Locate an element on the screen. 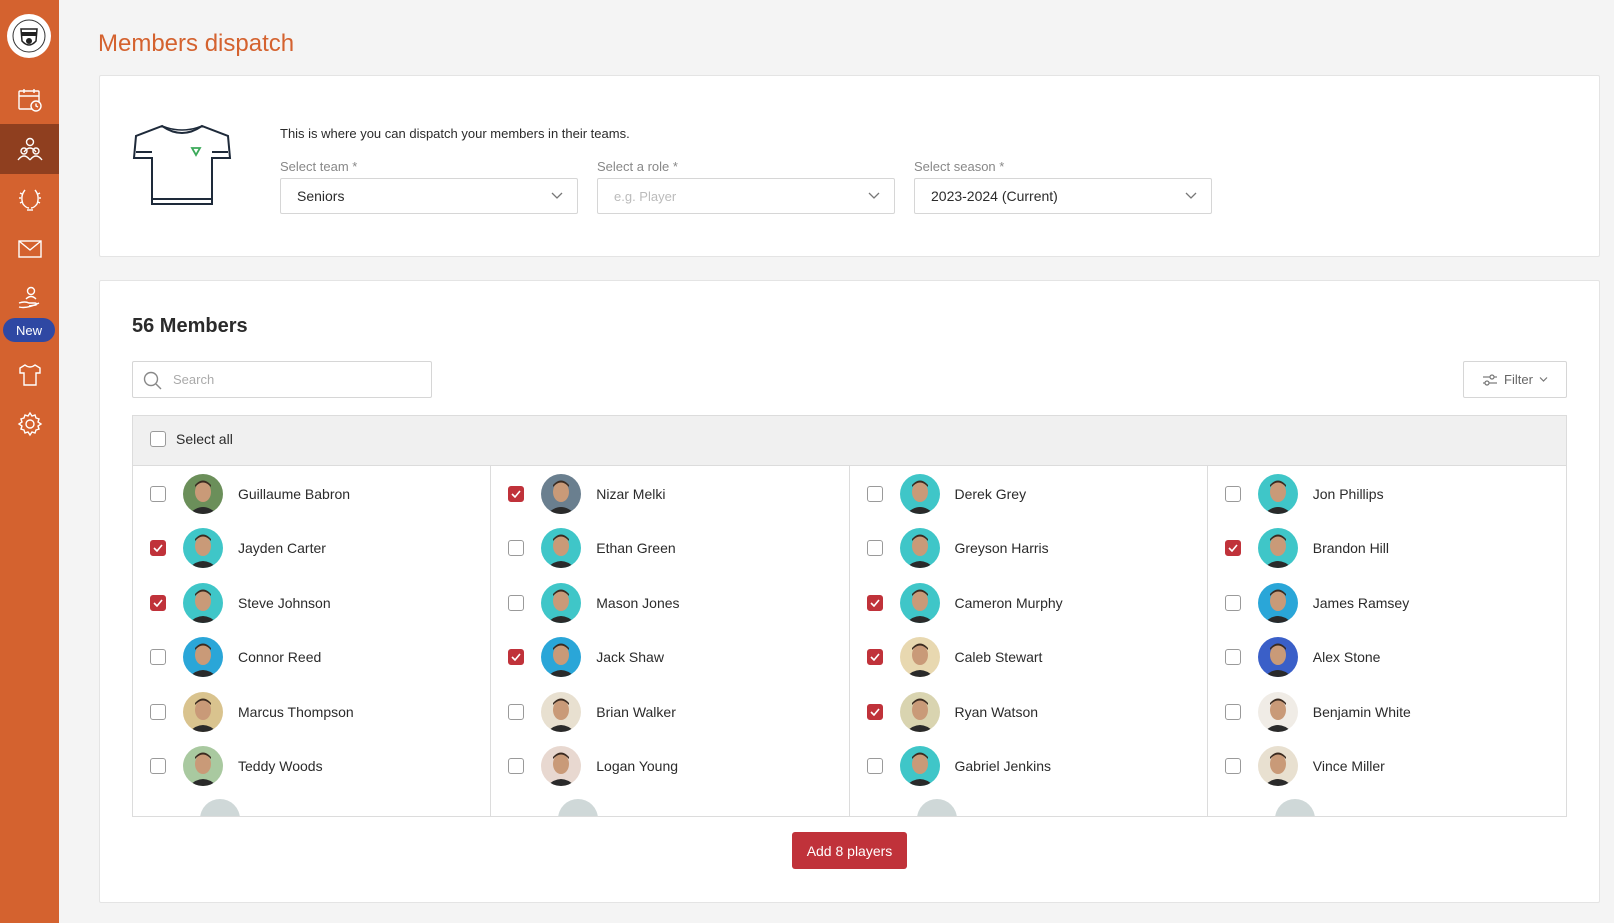 This screenshot has width=1614, height=923. member-row: Cameron Murphy is located at coordinates (964, 603).